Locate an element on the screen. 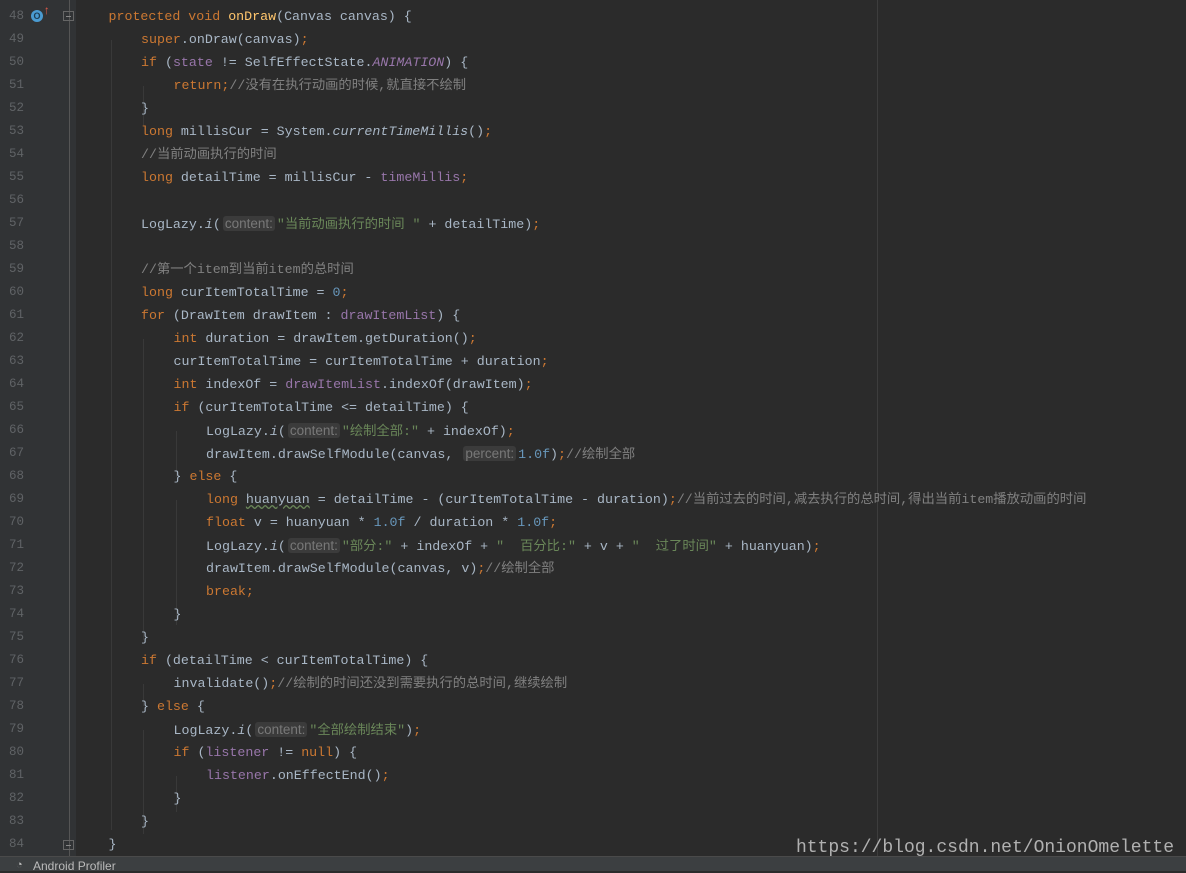 This screenshot has height=873, width=1186. line-number: 80 is located at coordinates (16, 752).